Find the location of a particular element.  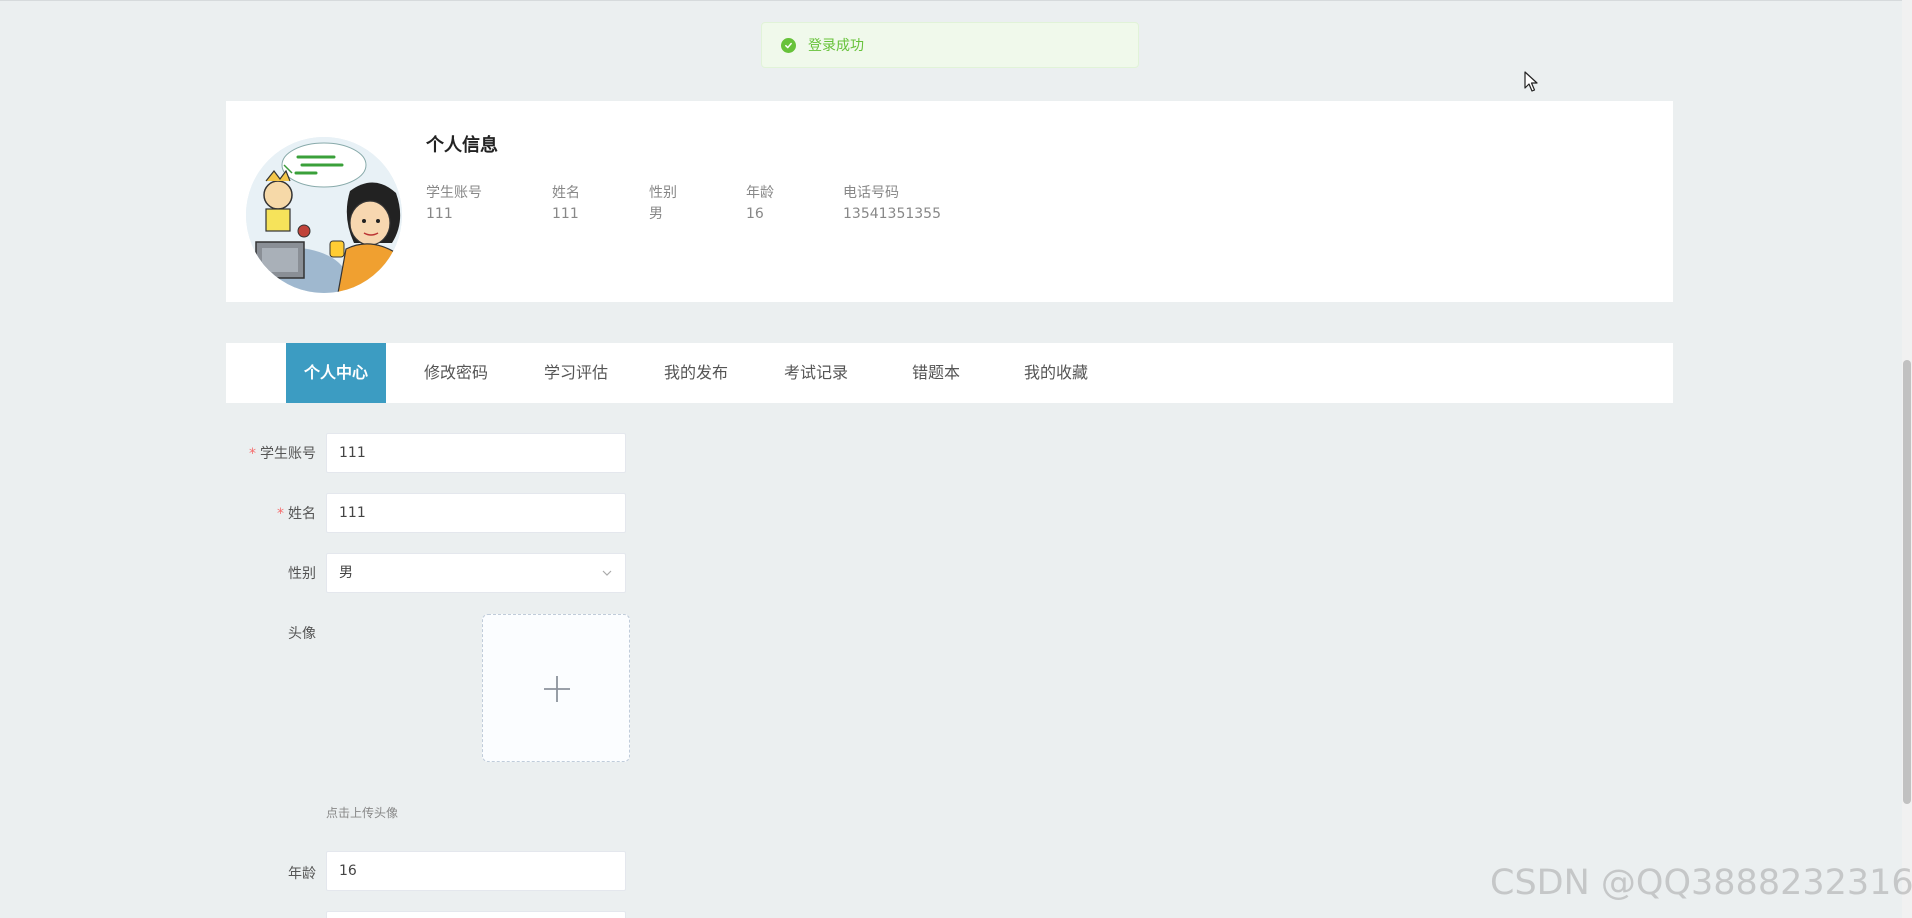

avatar-cartoon-image is located at coordinates (324, 215).